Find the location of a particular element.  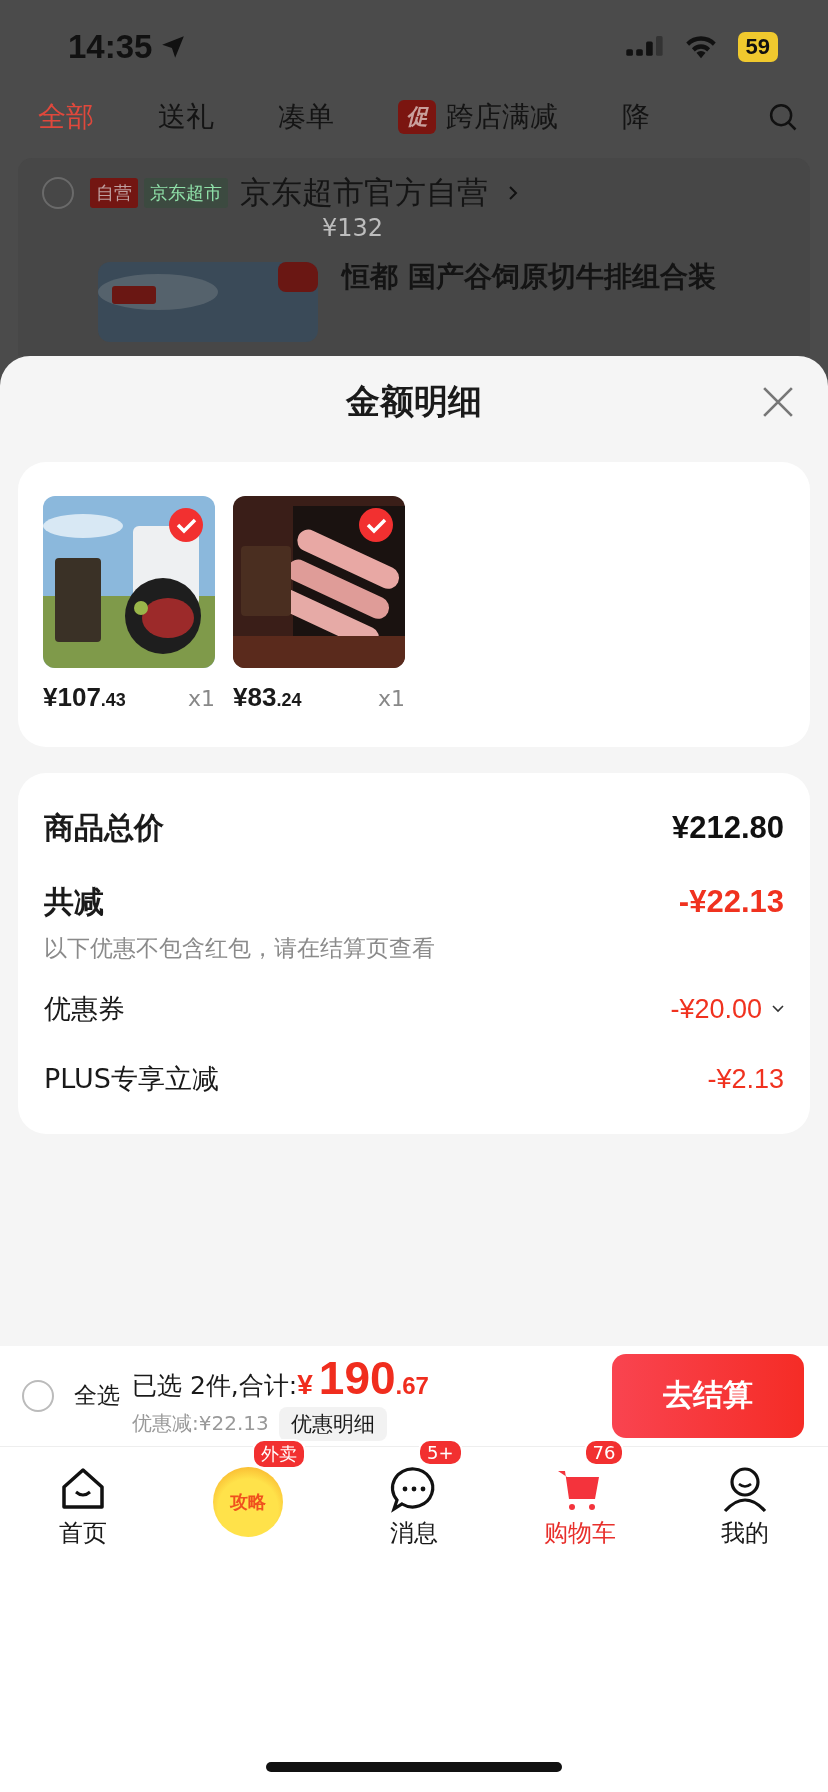

store-tag: 自营 is located at coordinates (114, 193).